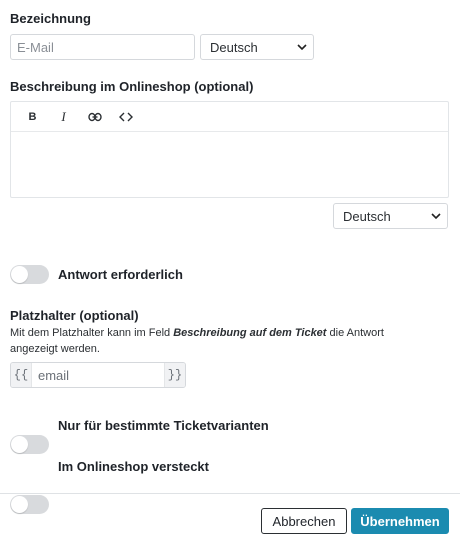  I want to click on help-emphasis: Beschreibung auf dem Ticket, so click(250, 333).